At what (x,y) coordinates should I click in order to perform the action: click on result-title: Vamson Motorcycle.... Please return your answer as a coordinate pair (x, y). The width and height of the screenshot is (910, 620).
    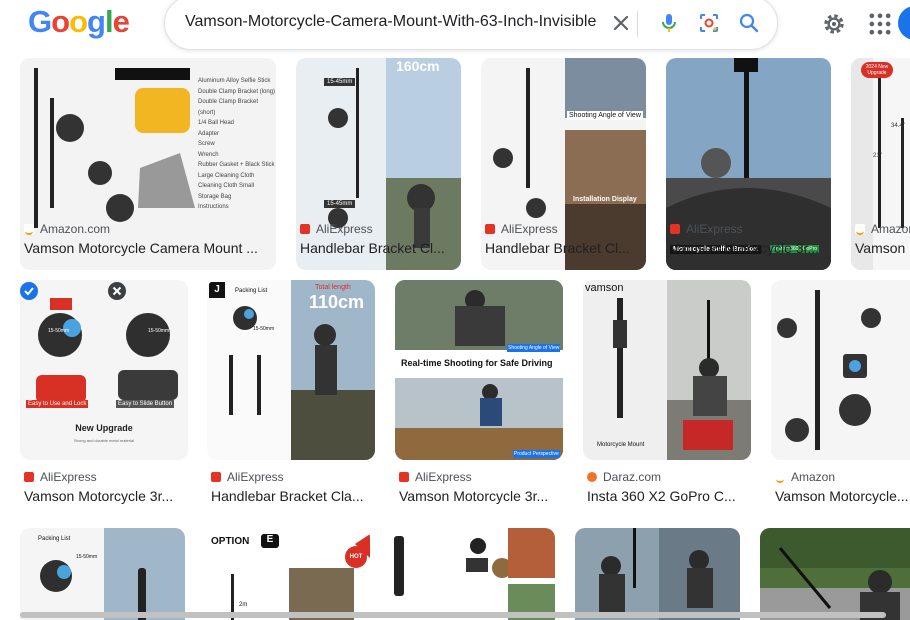
    Looking at the image, I should click on (842, 496).